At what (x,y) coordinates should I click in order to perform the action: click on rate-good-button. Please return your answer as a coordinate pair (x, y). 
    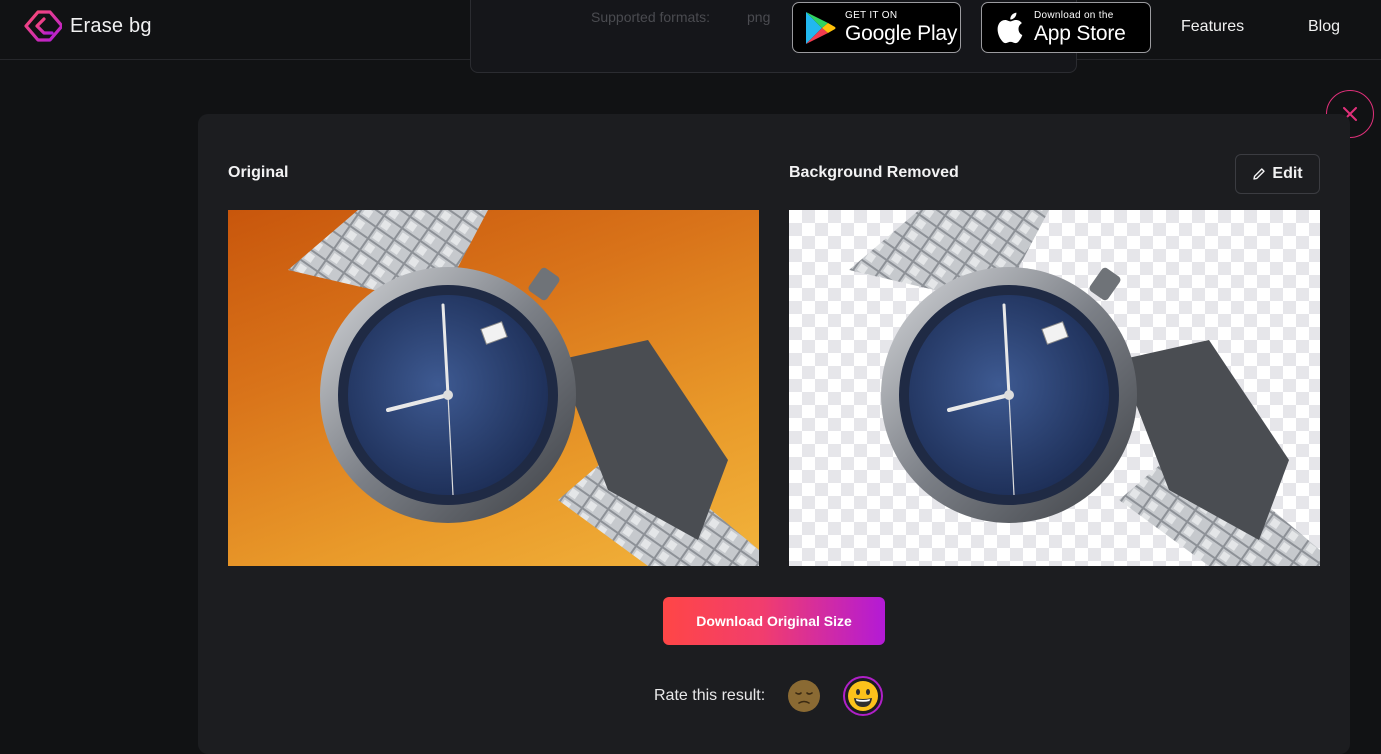
    Looking at the image, I should click on (863, 696).